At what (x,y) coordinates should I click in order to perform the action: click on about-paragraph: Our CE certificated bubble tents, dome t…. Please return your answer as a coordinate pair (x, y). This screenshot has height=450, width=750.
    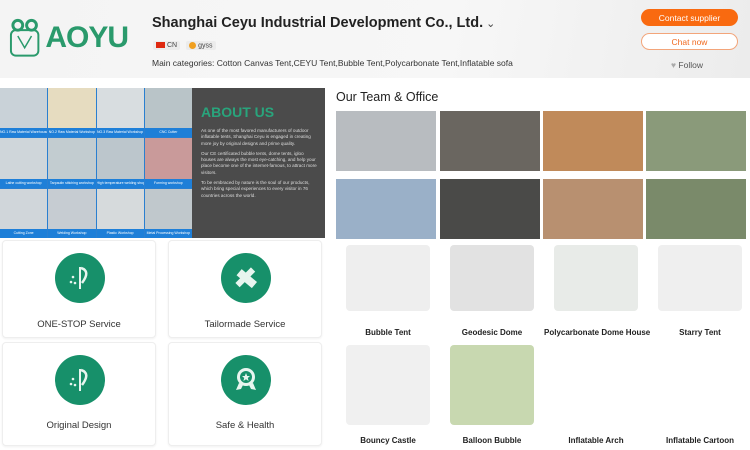
    Looking at the image, I should click on (259, 162).